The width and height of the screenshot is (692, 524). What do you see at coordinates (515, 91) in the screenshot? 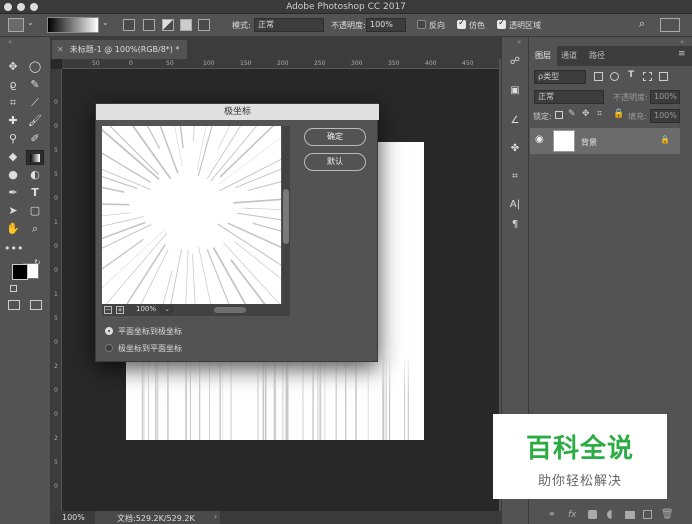
I see `actions-panel-icon: ▣` at bounding box center [515, 91].